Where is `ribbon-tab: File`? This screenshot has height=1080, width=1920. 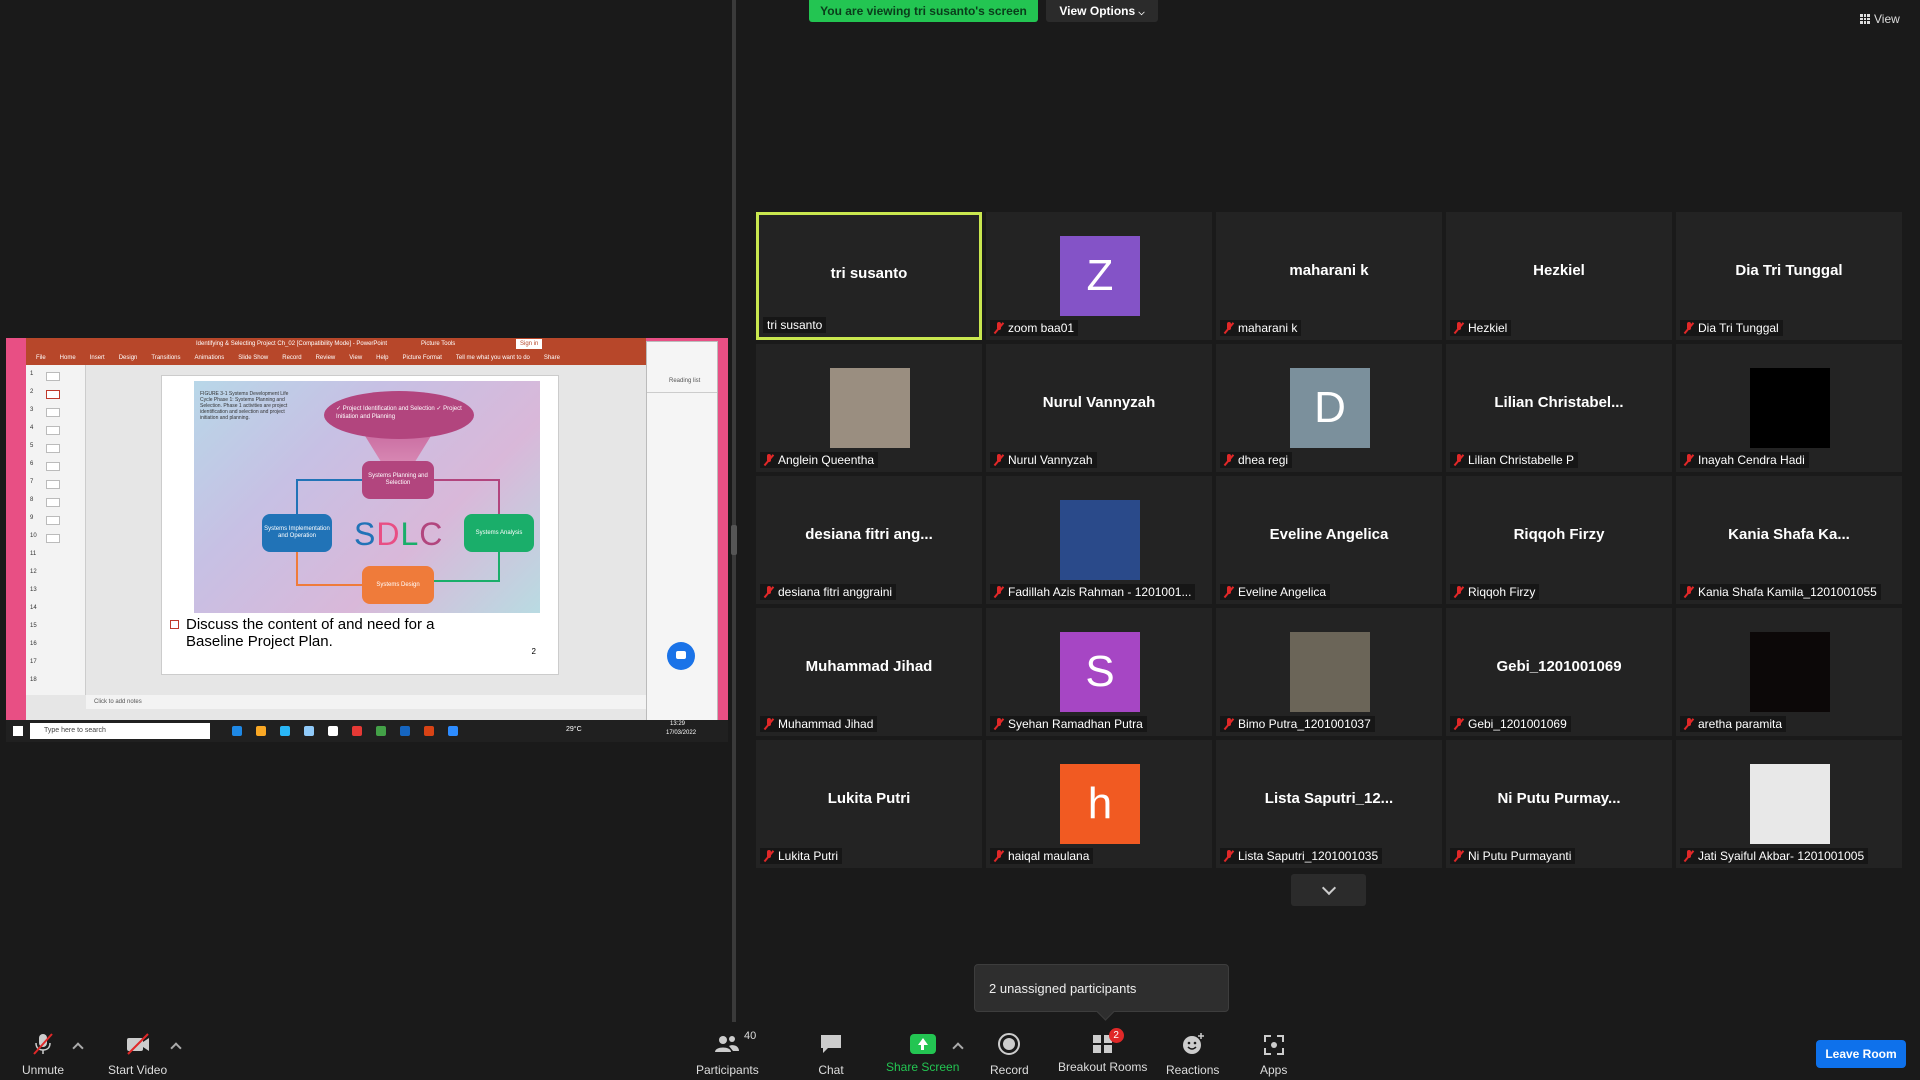 ribbon-tab: File is located at coordinates (41, 358).